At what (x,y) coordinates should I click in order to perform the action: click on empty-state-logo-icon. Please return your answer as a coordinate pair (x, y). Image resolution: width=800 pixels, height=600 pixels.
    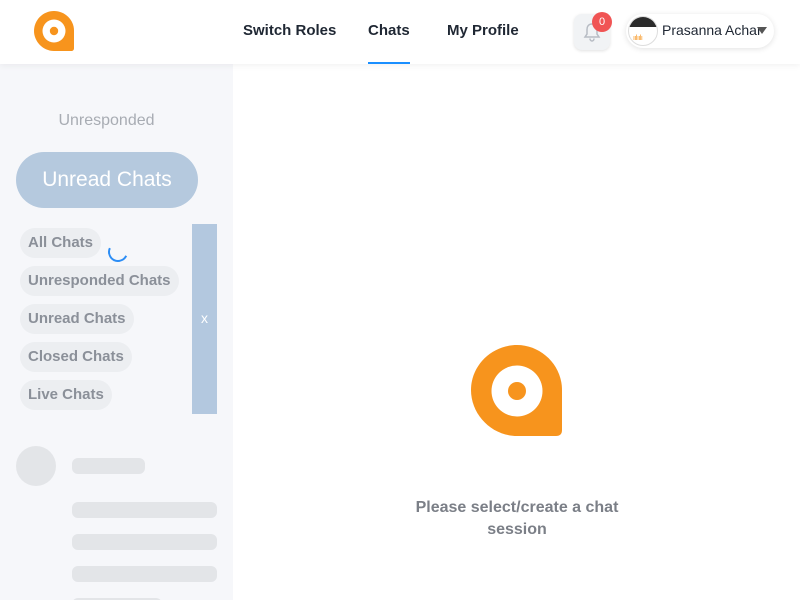
    Looking at the image, I should click on (516, 390).